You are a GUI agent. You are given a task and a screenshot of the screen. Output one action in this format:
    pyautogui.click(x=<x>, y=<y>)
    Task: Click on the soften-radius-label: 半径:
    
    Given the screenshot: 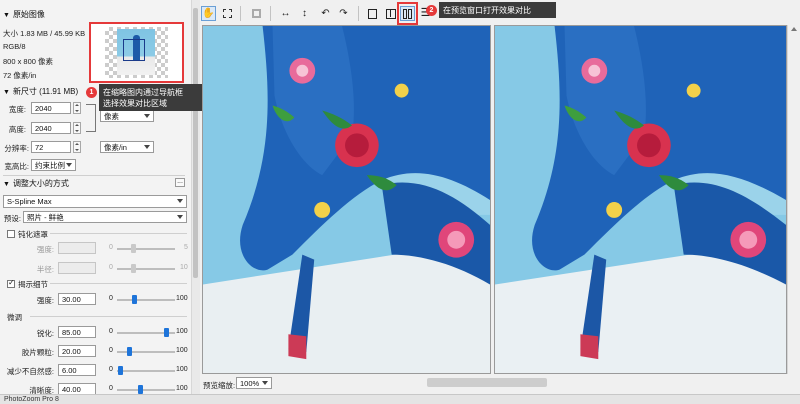 What is the action you would take?
    pyautogui.click(x=45, y=269)
    